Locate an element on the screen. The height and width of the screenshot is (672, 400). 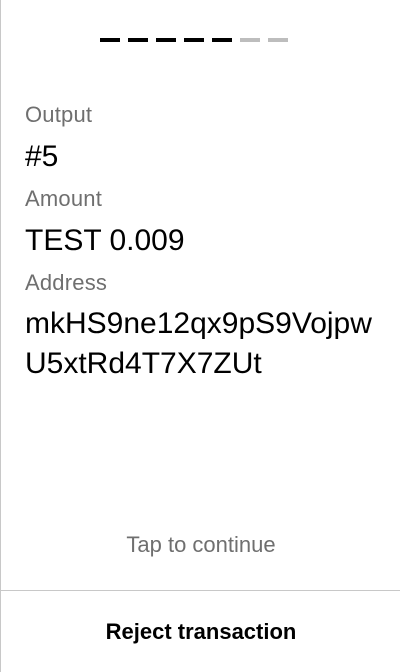
step-progress-indicator is located at coordinates (194, 41).